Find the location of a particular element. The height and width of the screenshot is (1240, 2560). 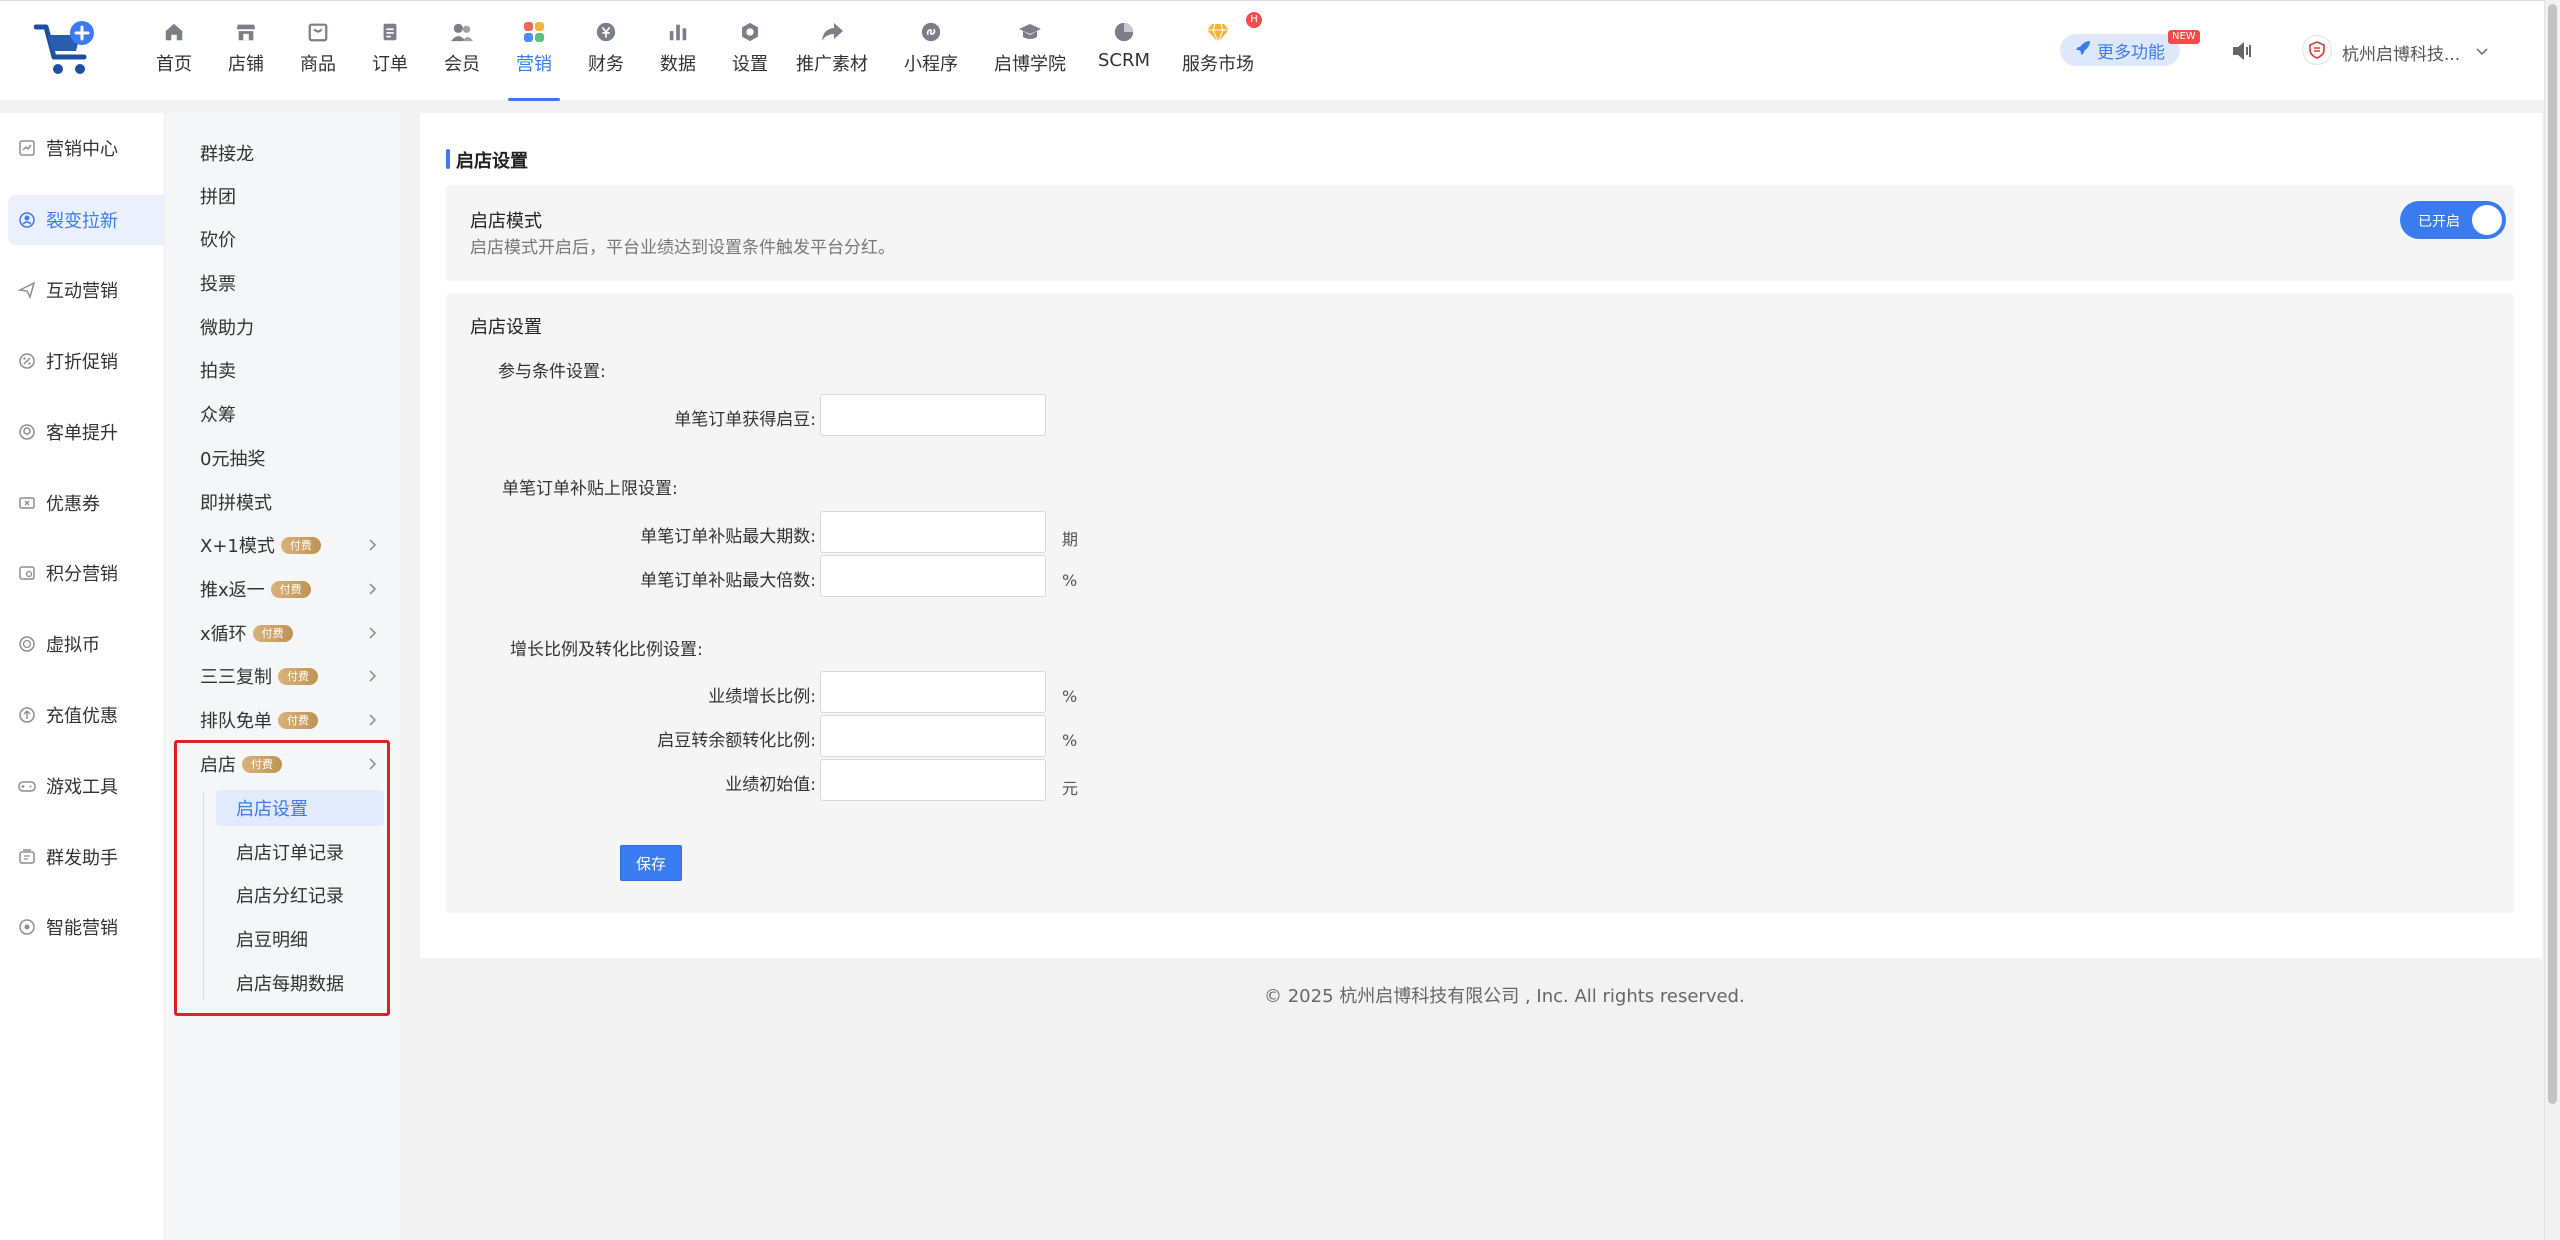

submenu-item-instant-group: 即拼模式 is located at coordinates (290, 502).